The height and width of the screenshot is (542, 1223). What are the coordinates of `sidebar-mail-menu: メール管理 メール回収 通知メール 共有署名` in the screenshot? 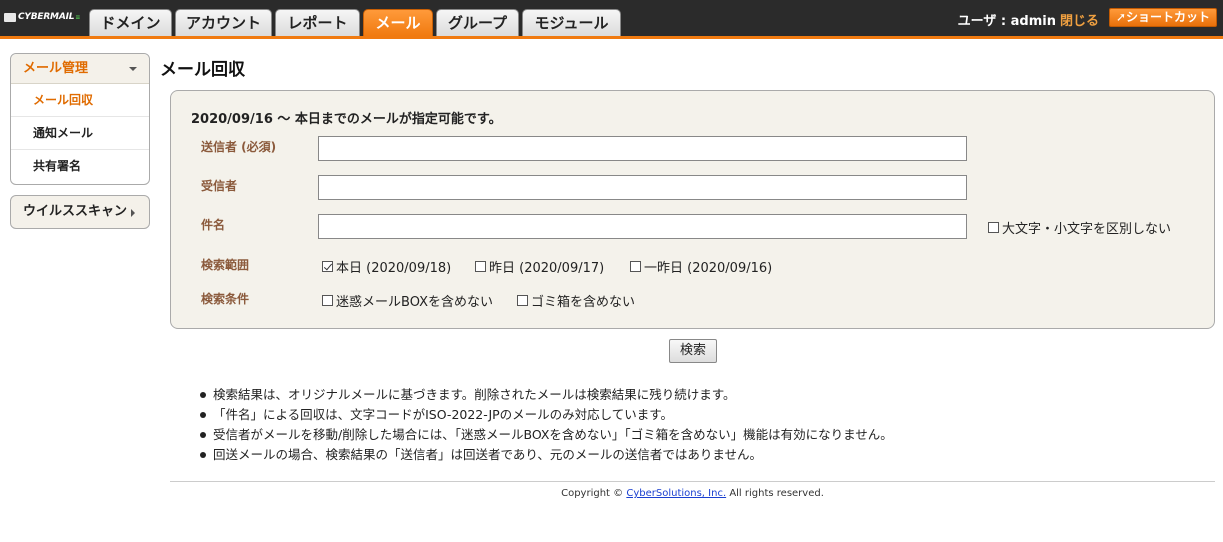 It's located at (80, 119).